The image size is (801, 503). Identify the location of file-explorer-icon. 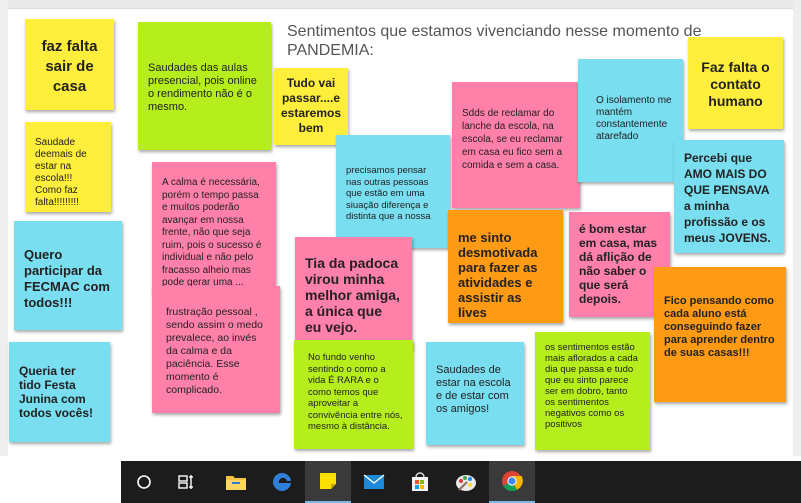
(236, 482).